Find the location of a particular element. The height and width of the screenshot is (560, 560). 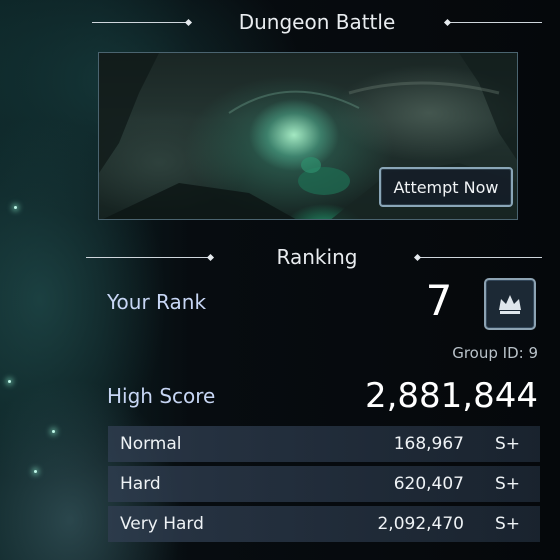

difficulty-row-hard: Hard 620,407 S+ is located at coordinates (324, 484).